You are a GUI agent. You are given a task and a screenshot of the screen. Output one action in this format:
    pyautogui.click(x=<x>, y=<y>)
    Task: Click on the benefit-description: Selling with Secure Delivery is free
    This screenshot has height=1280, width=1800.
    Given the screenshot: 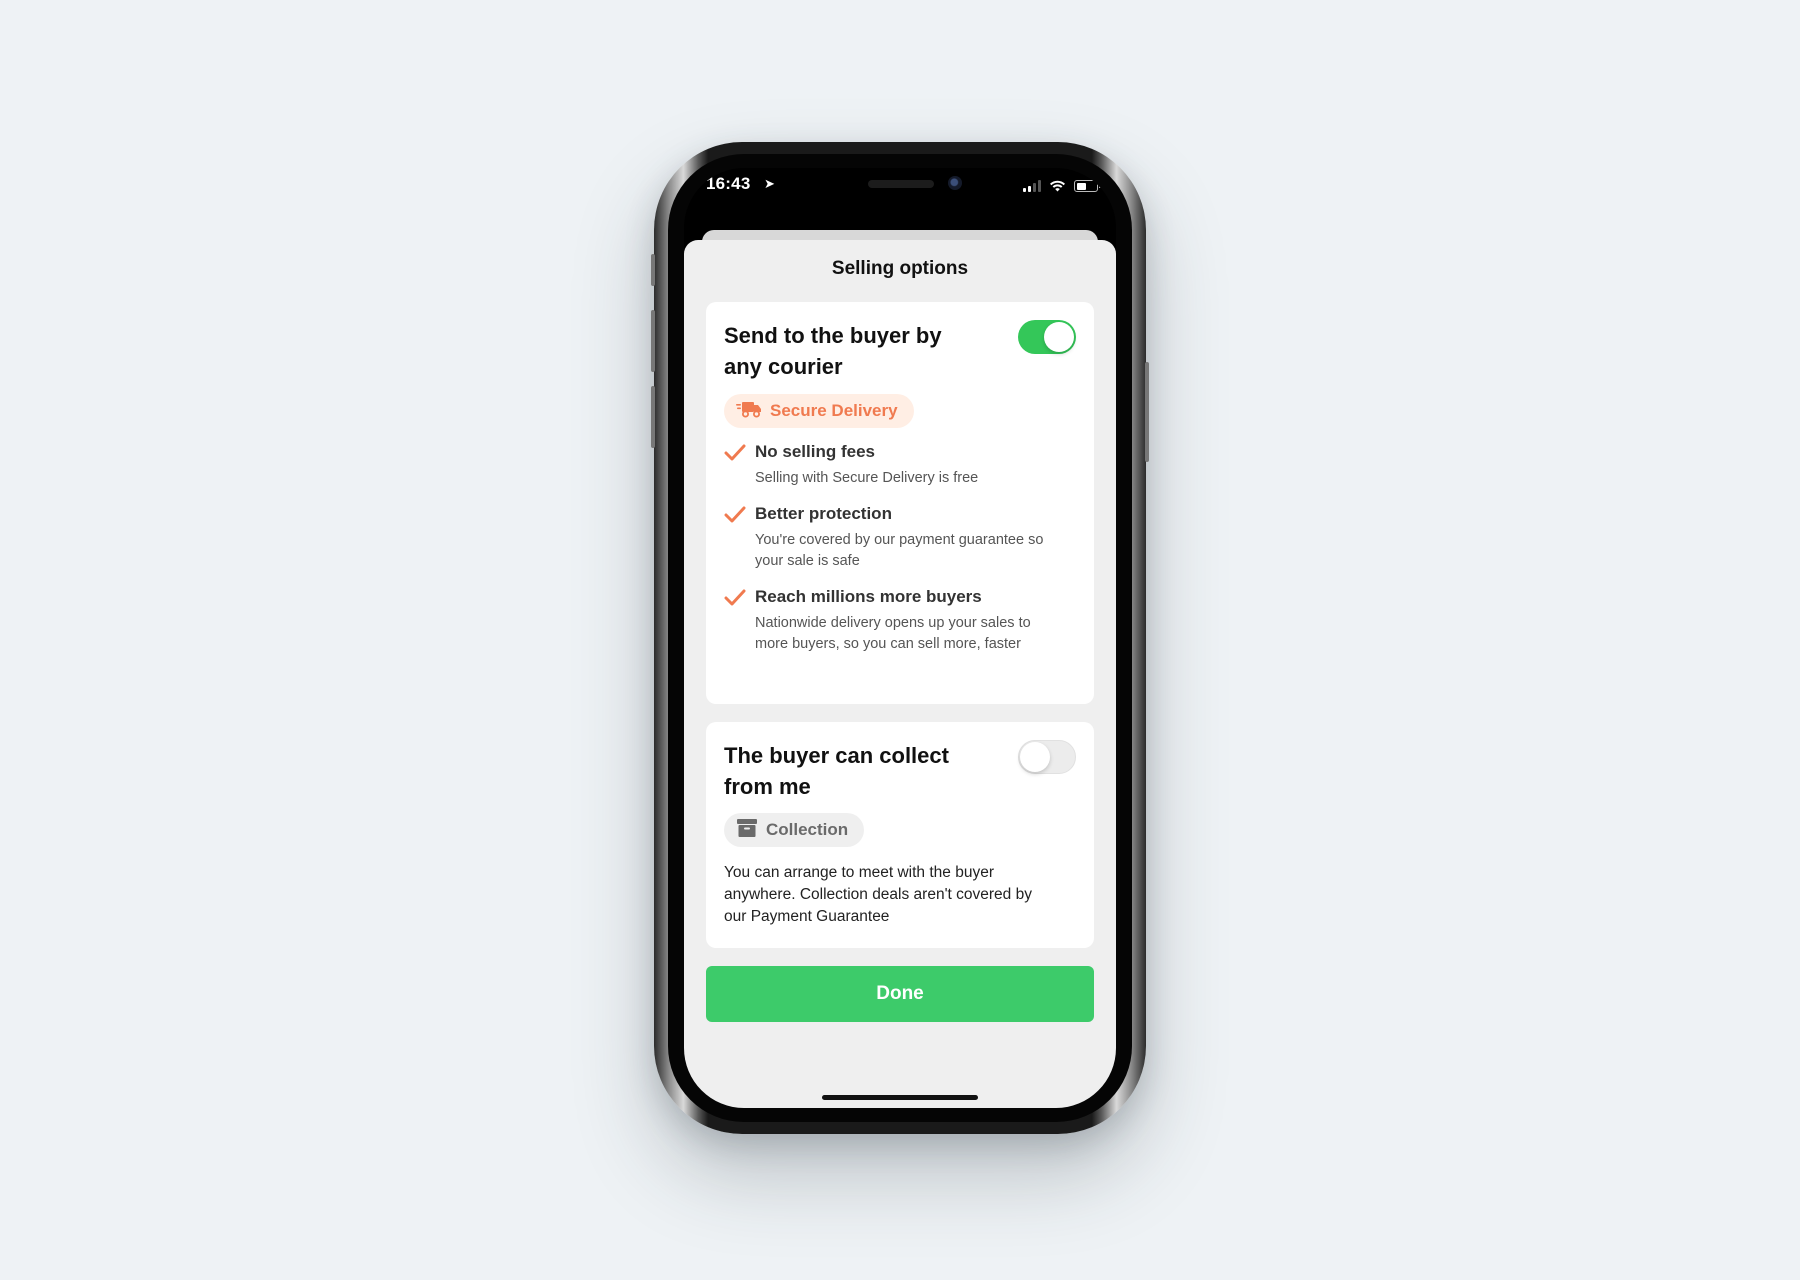 What is the action you would take?
    pyautogui.click(x=867, y=478)
    